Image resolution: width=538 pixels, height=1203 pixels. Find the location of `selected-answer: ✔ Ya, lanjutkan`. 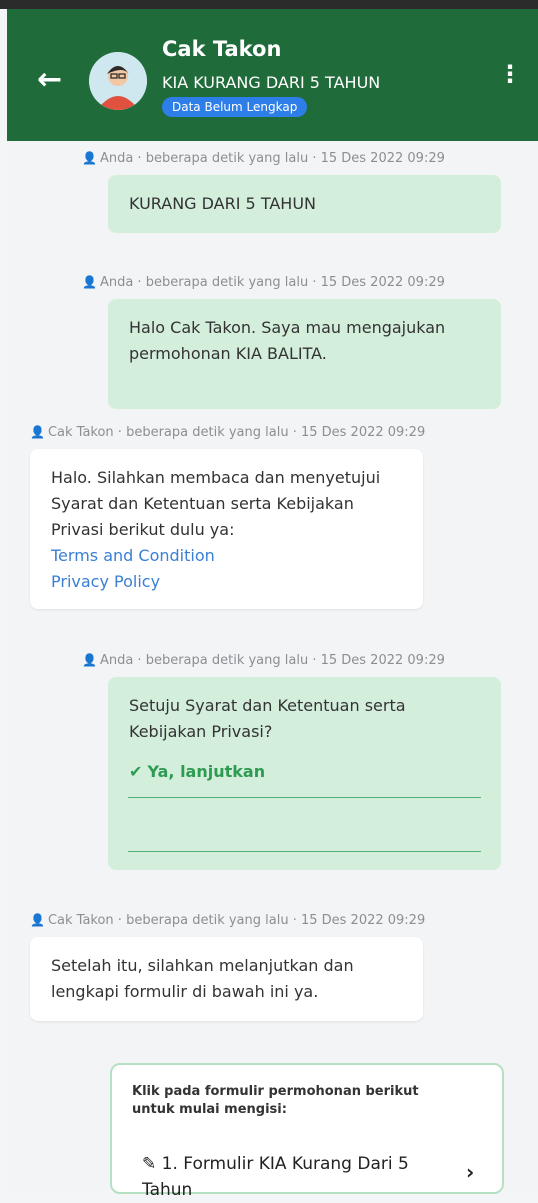

selected-answer: ✔ Ya, lanjutkan is located at coordinates (197, 771).